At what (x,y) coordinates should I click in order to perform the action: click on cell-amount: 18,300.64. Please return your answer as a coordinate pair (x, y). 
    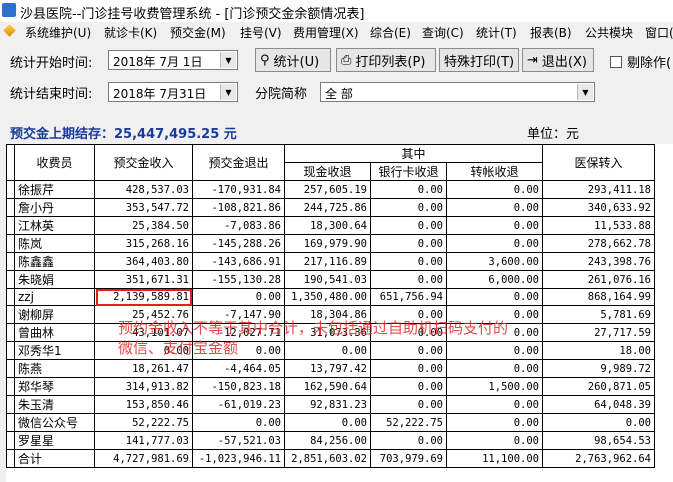
    Looking at the image, I should click on (327, 225).